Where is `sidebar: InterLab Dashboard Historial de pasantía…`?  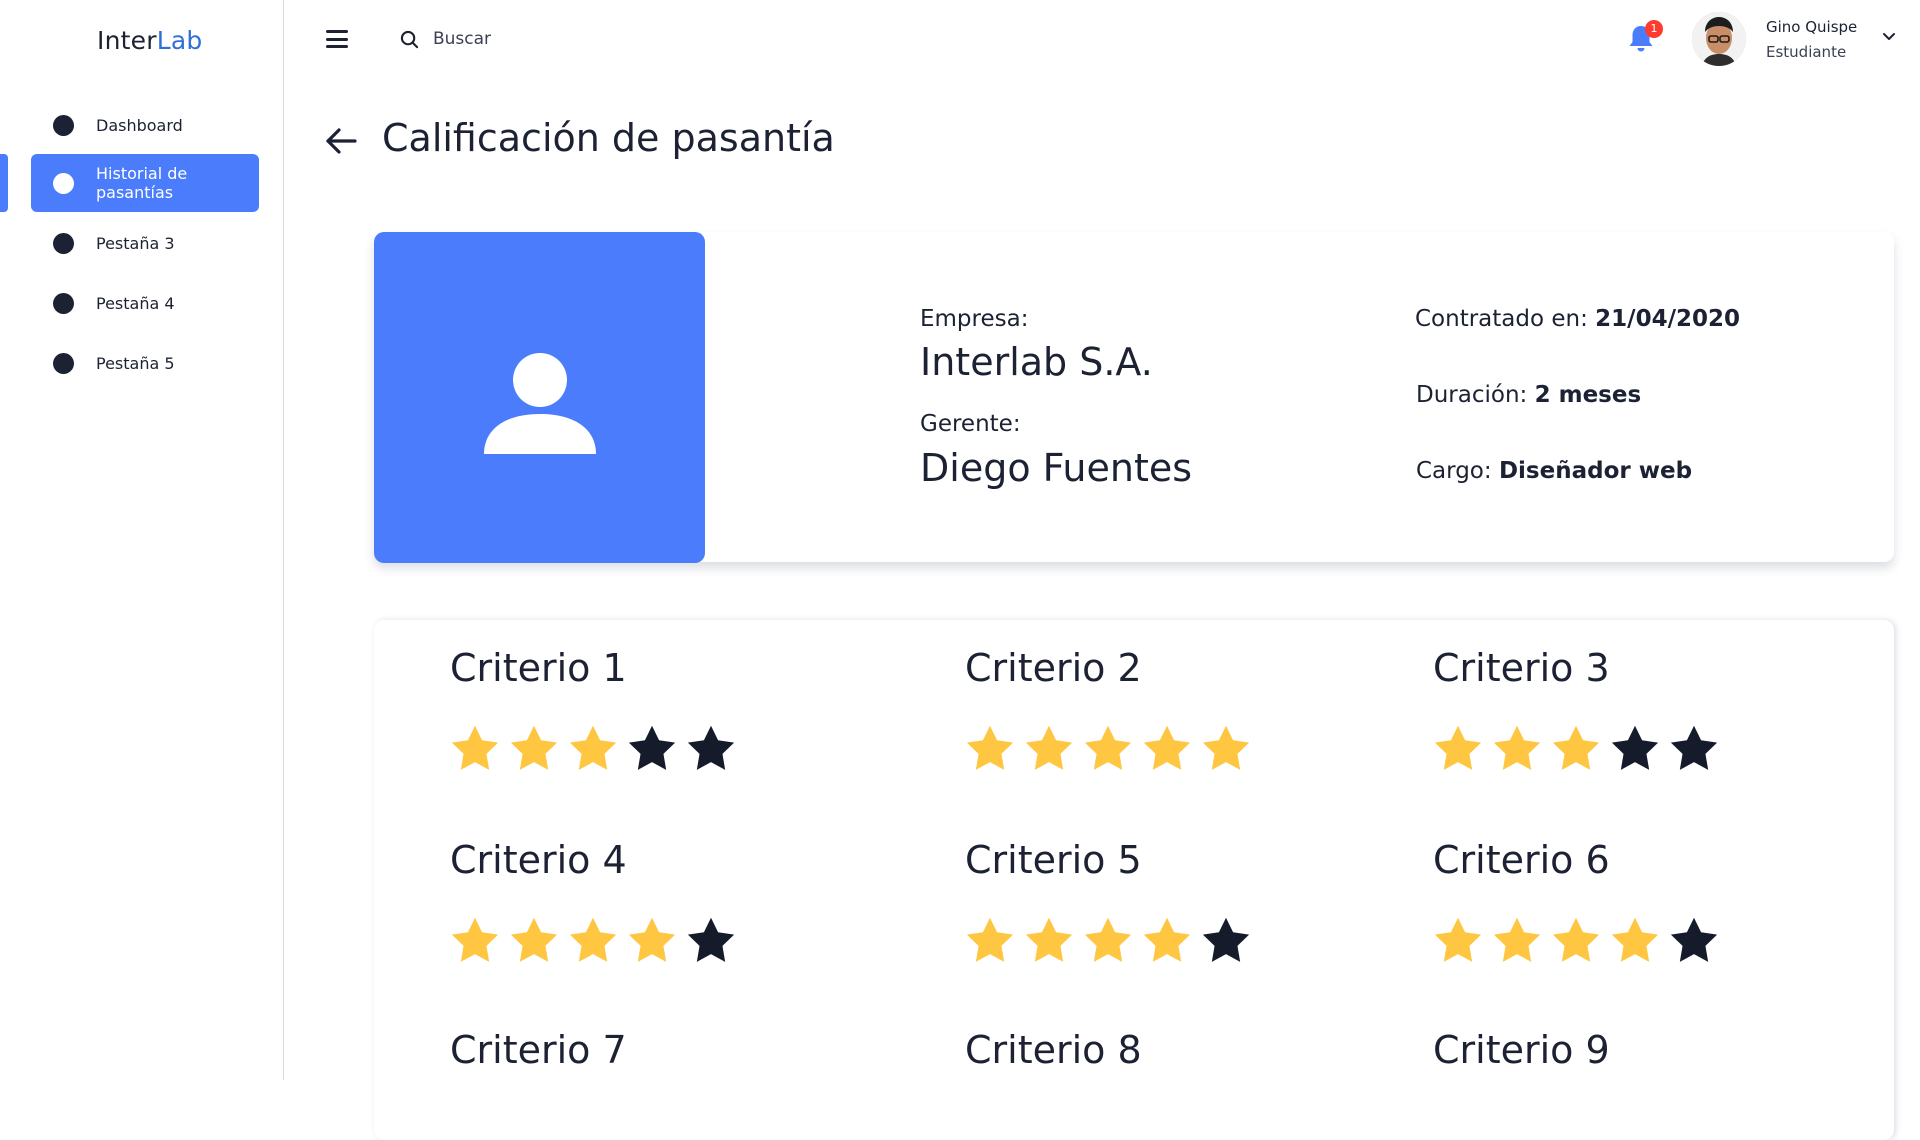
sidebar: InterLab Dashboard Historial de pasantía… is located at coordinates (142, 540).